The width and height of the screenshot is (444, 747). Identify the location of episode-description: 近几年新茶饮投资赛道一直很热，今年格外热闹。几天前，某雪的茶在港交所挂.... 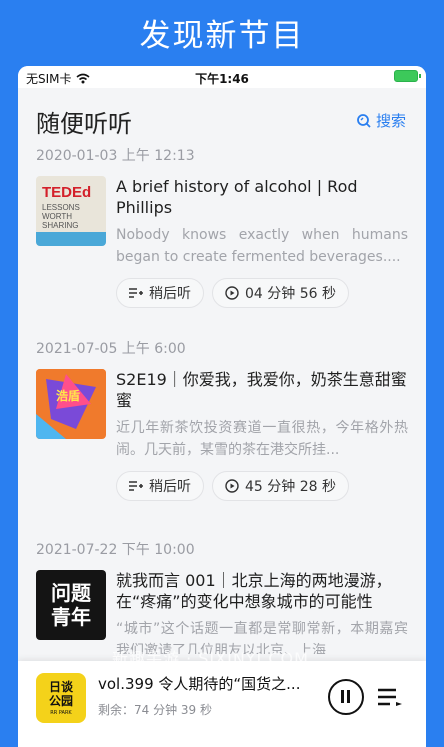
(262, 439).